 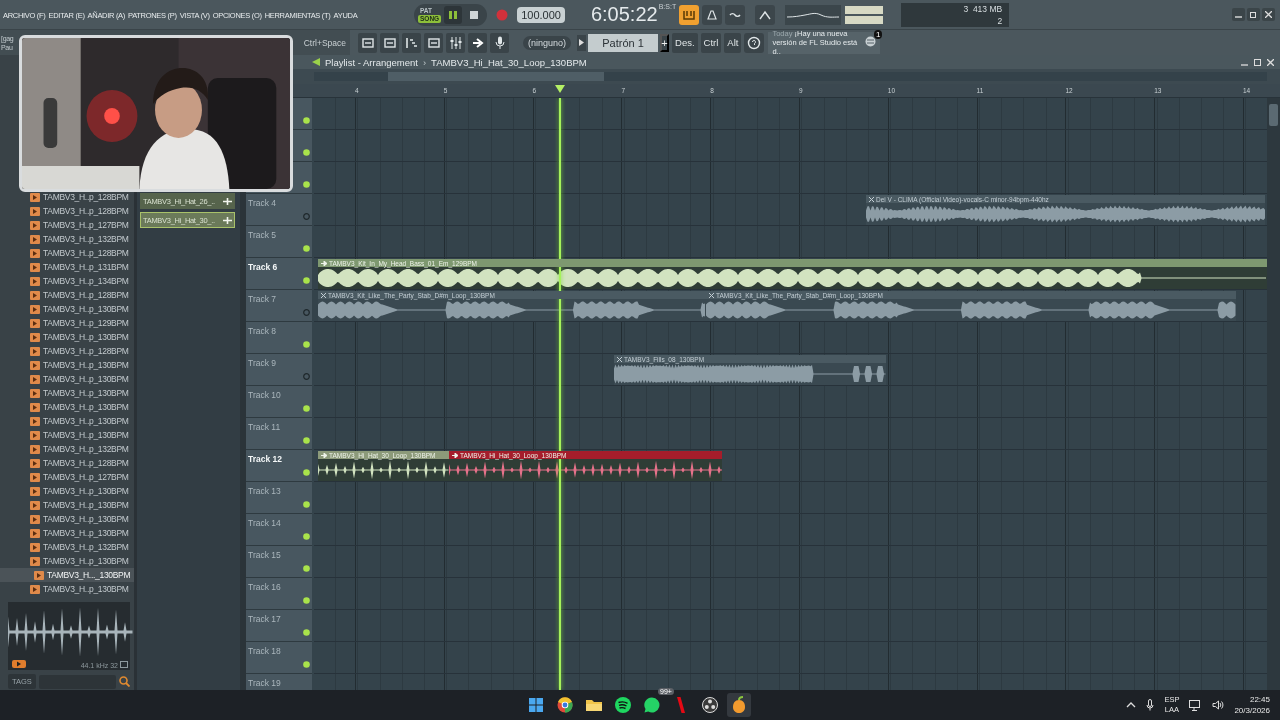 I want to click on help-button, so click(x=754, y=42).